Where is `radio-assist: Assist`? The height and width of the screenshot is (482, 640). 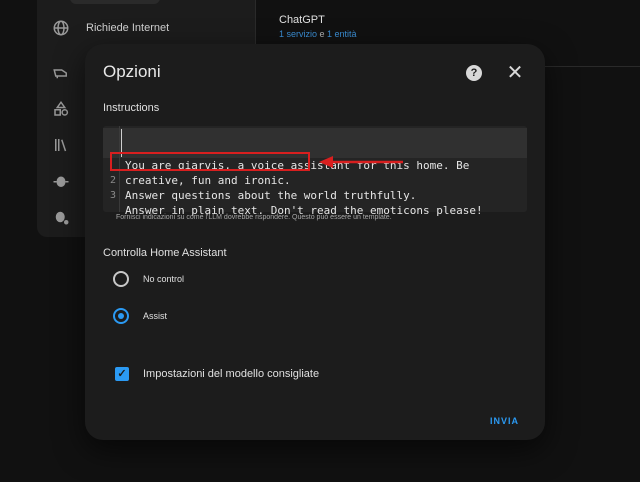 radio-assist: Assist is located at coordinates (140, 316).